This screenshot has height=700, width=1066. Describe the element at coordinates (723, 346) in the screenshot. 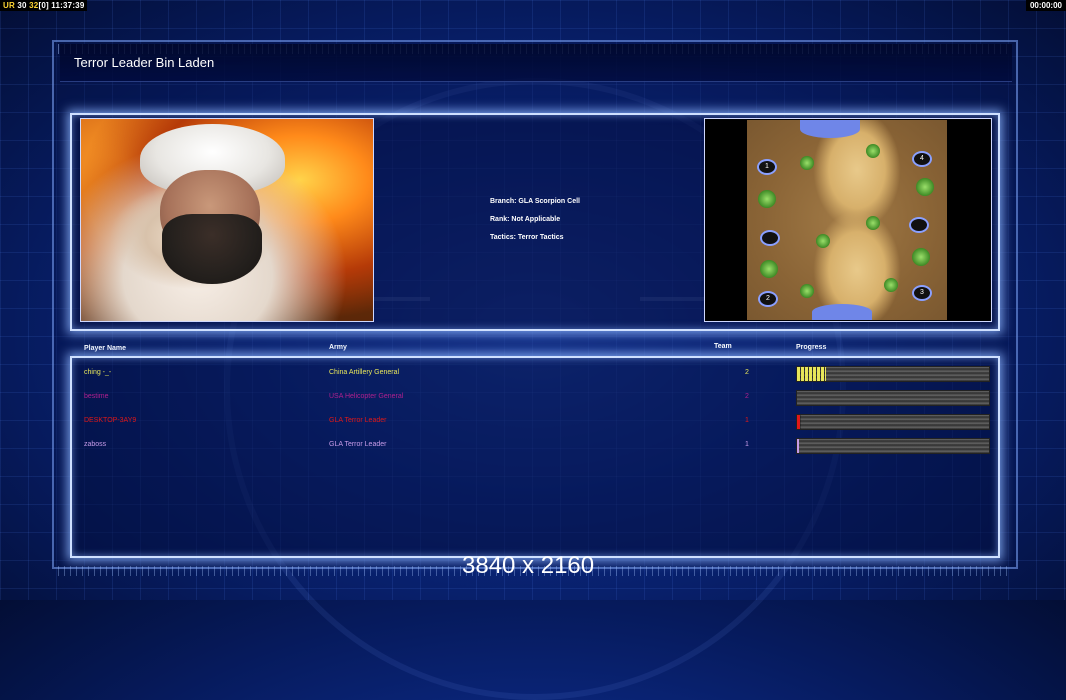

I see `header-team: Team` at that location.